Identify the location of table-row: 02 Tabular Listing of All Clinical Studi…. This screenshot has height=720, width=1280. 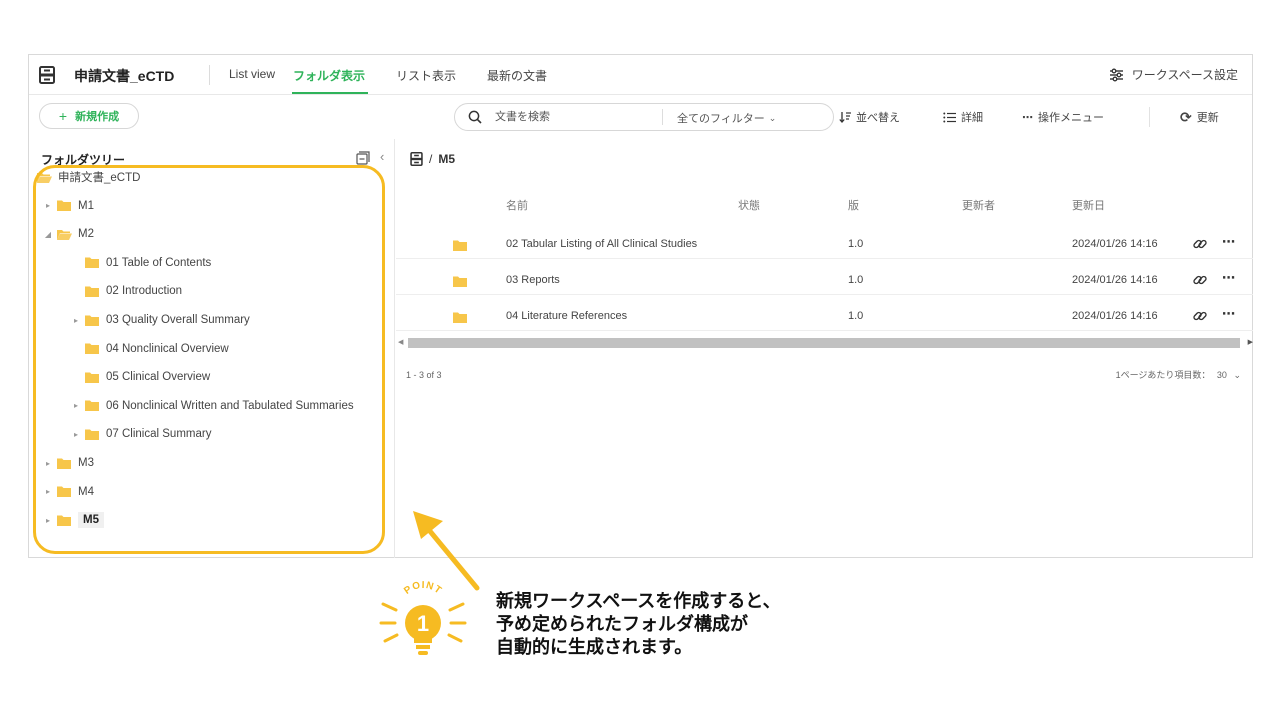
(824, 244).